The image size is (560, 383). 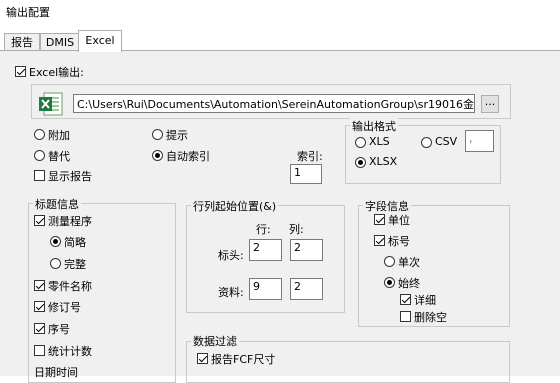 I want to click on unit-label: 单位, so click(x=399, y=220).